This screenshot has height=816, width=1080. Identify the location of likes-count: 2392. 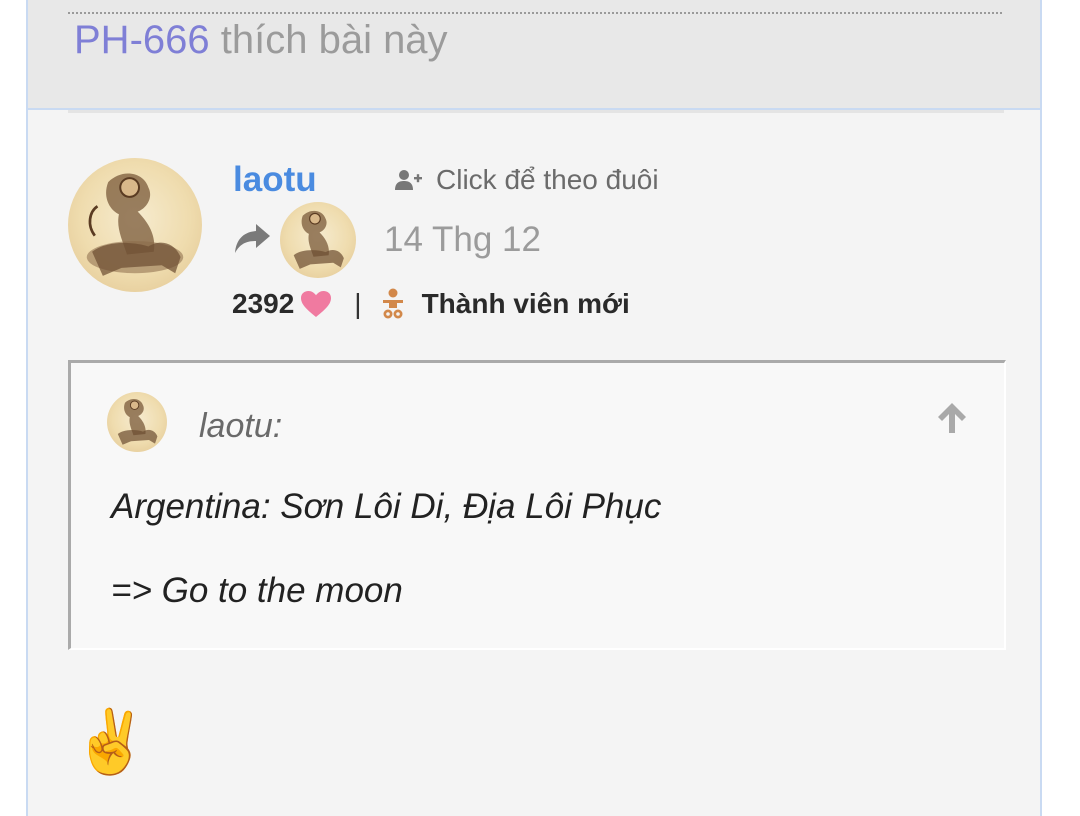
(263, 303).